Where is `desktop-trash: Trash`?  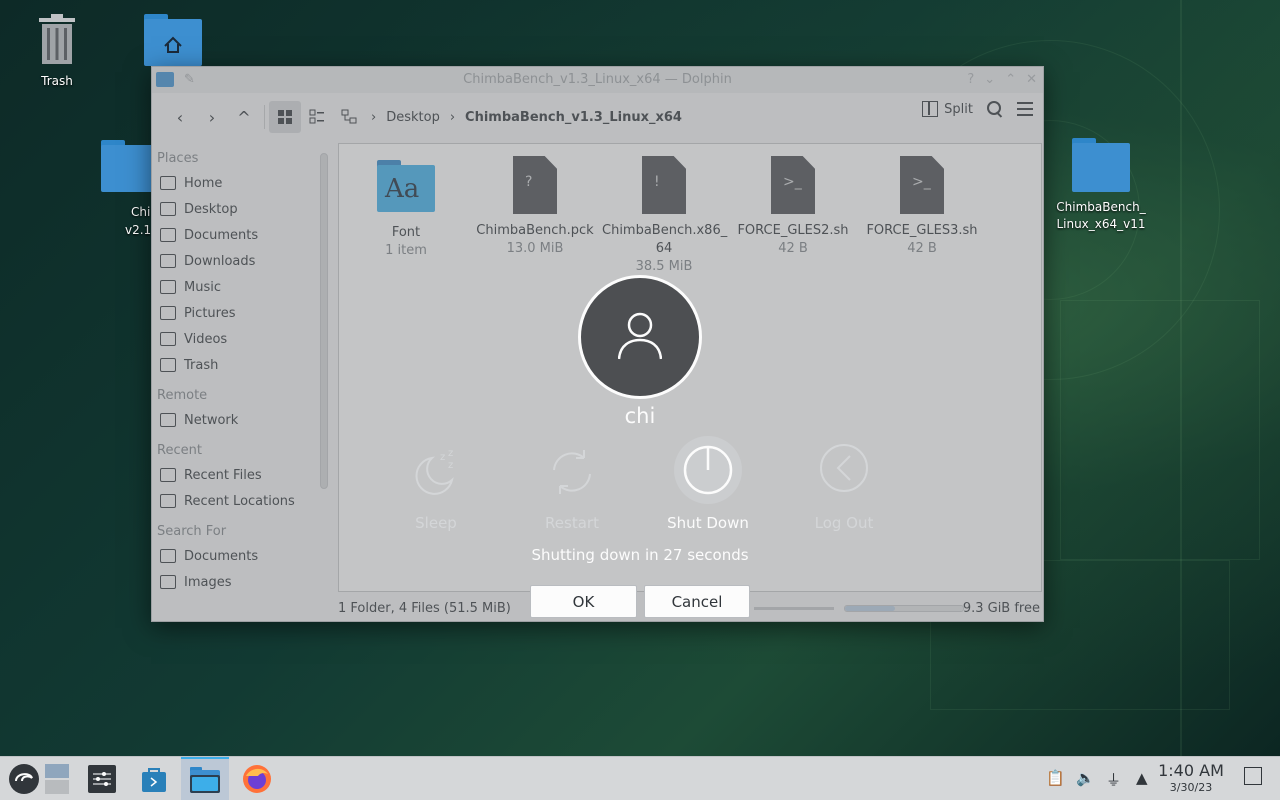
desktop-trash: Trash is located at coordinates (57, 52).